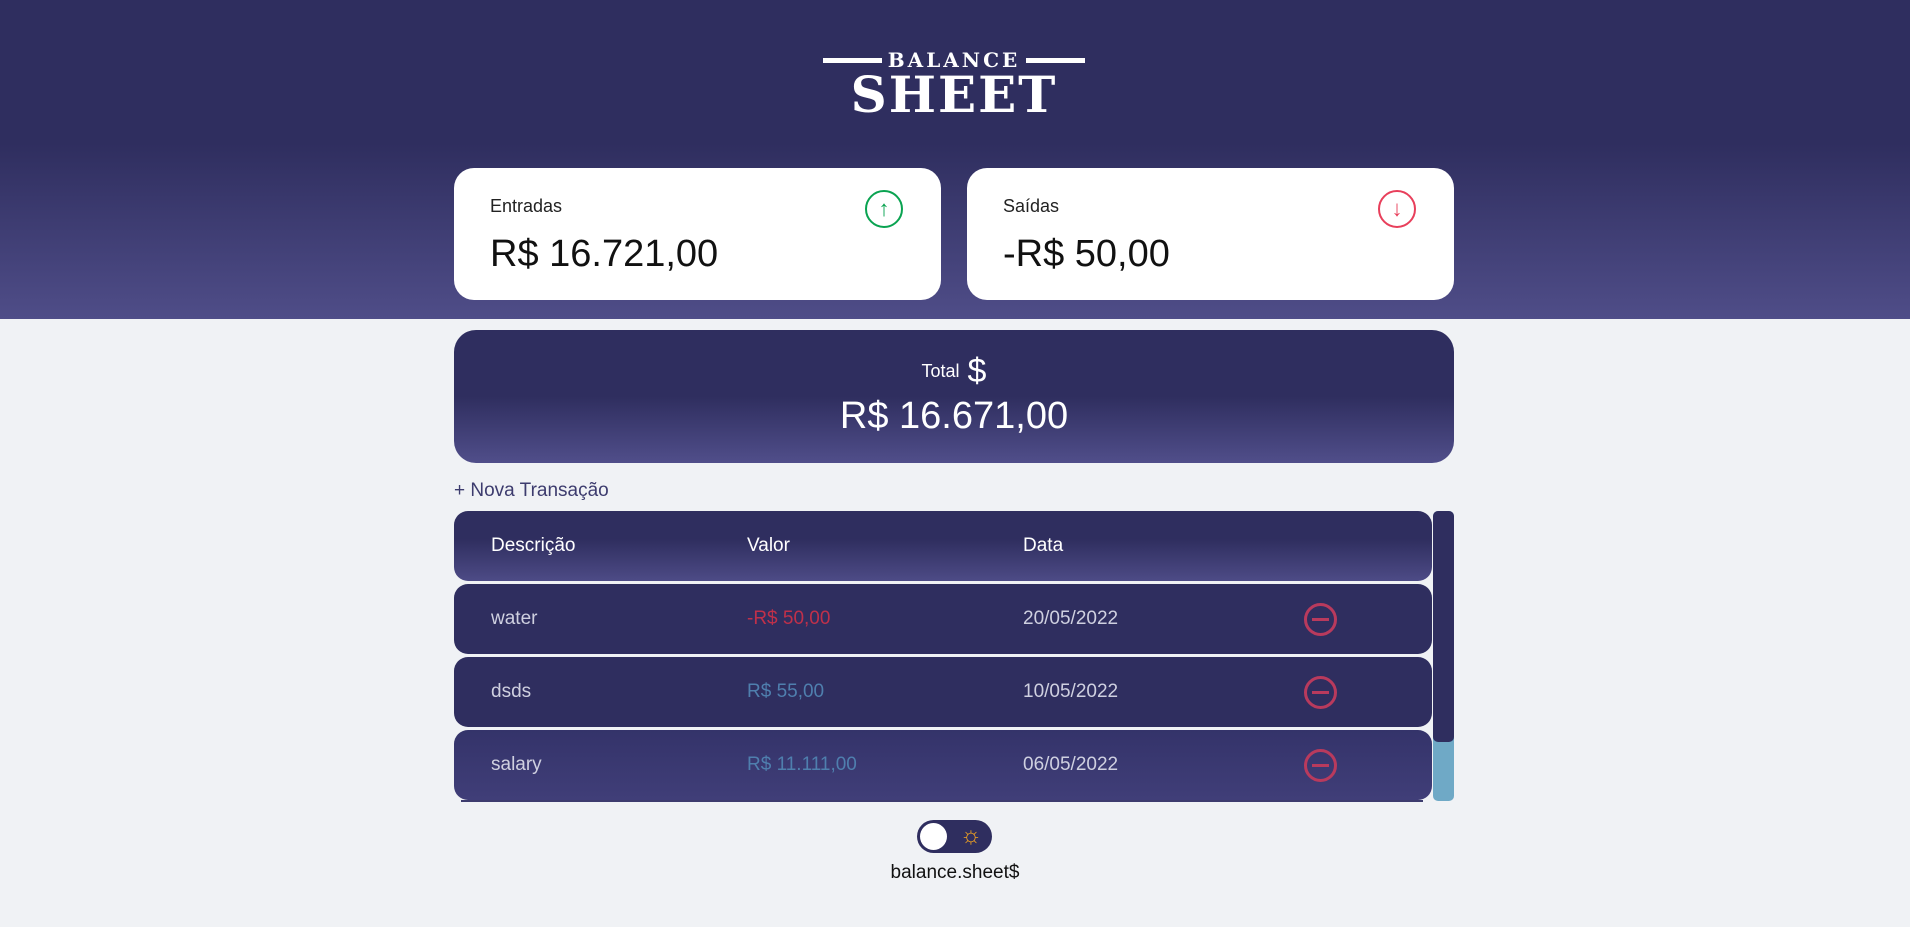 The height and width of the screenshot is (927, 1910). Describe the element at coordinates (786, 691) in the screenshot. I see `row-value: R$ 55,00` at that location.